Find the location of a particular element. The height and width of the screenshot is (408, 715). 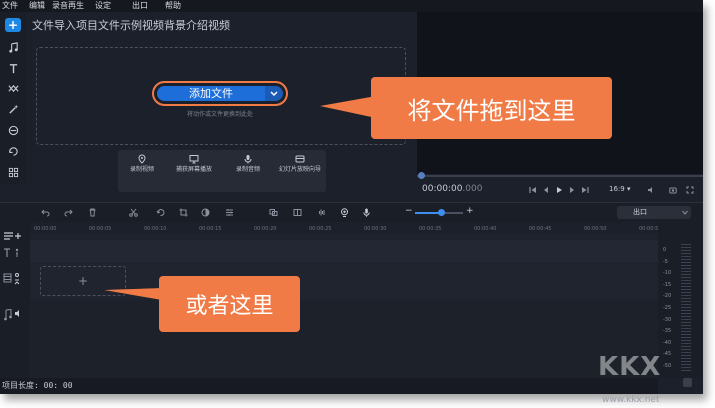

microphone-icon is located at coordinates (248, 159).